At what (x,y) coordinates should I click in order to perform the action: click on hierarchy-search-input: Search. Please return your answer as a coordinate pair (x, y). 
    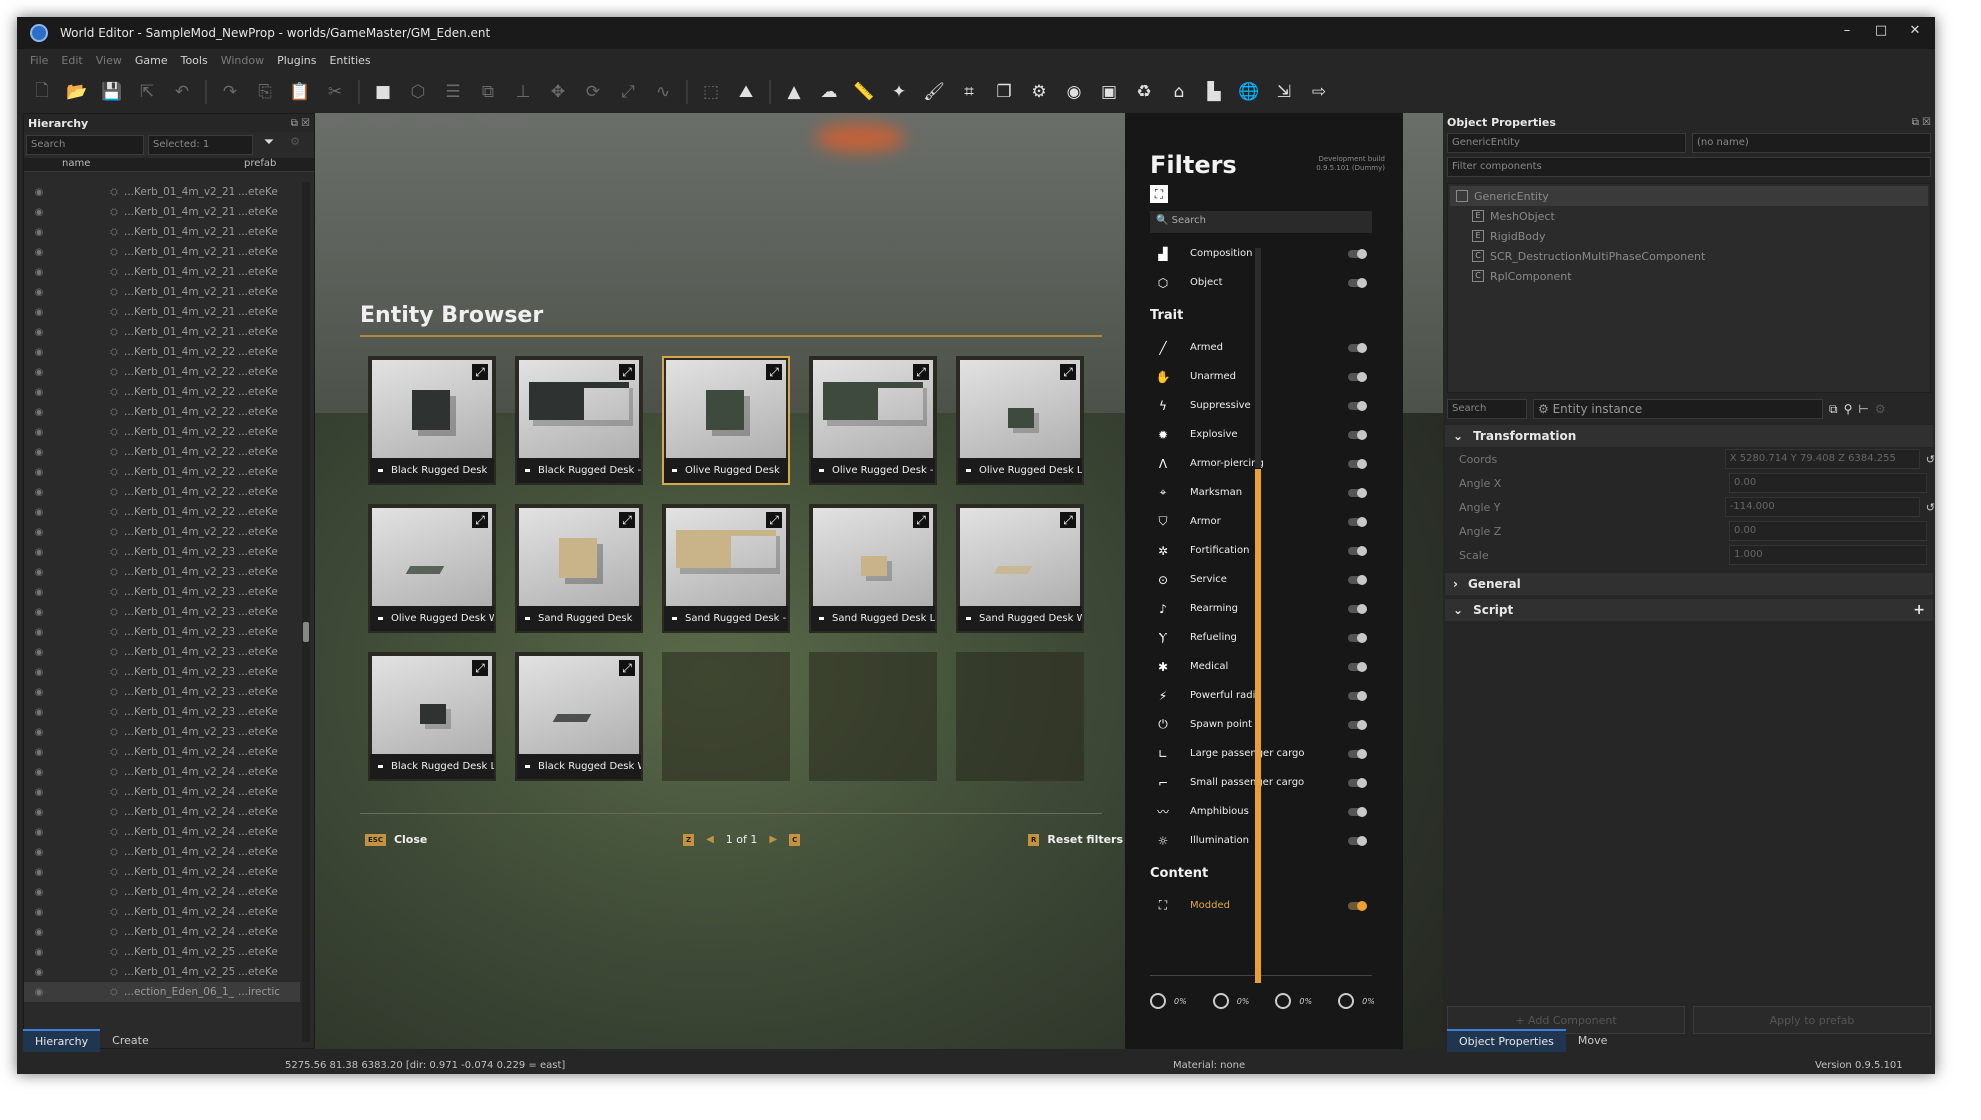
    Looking at the image, I should click on (85, 145).